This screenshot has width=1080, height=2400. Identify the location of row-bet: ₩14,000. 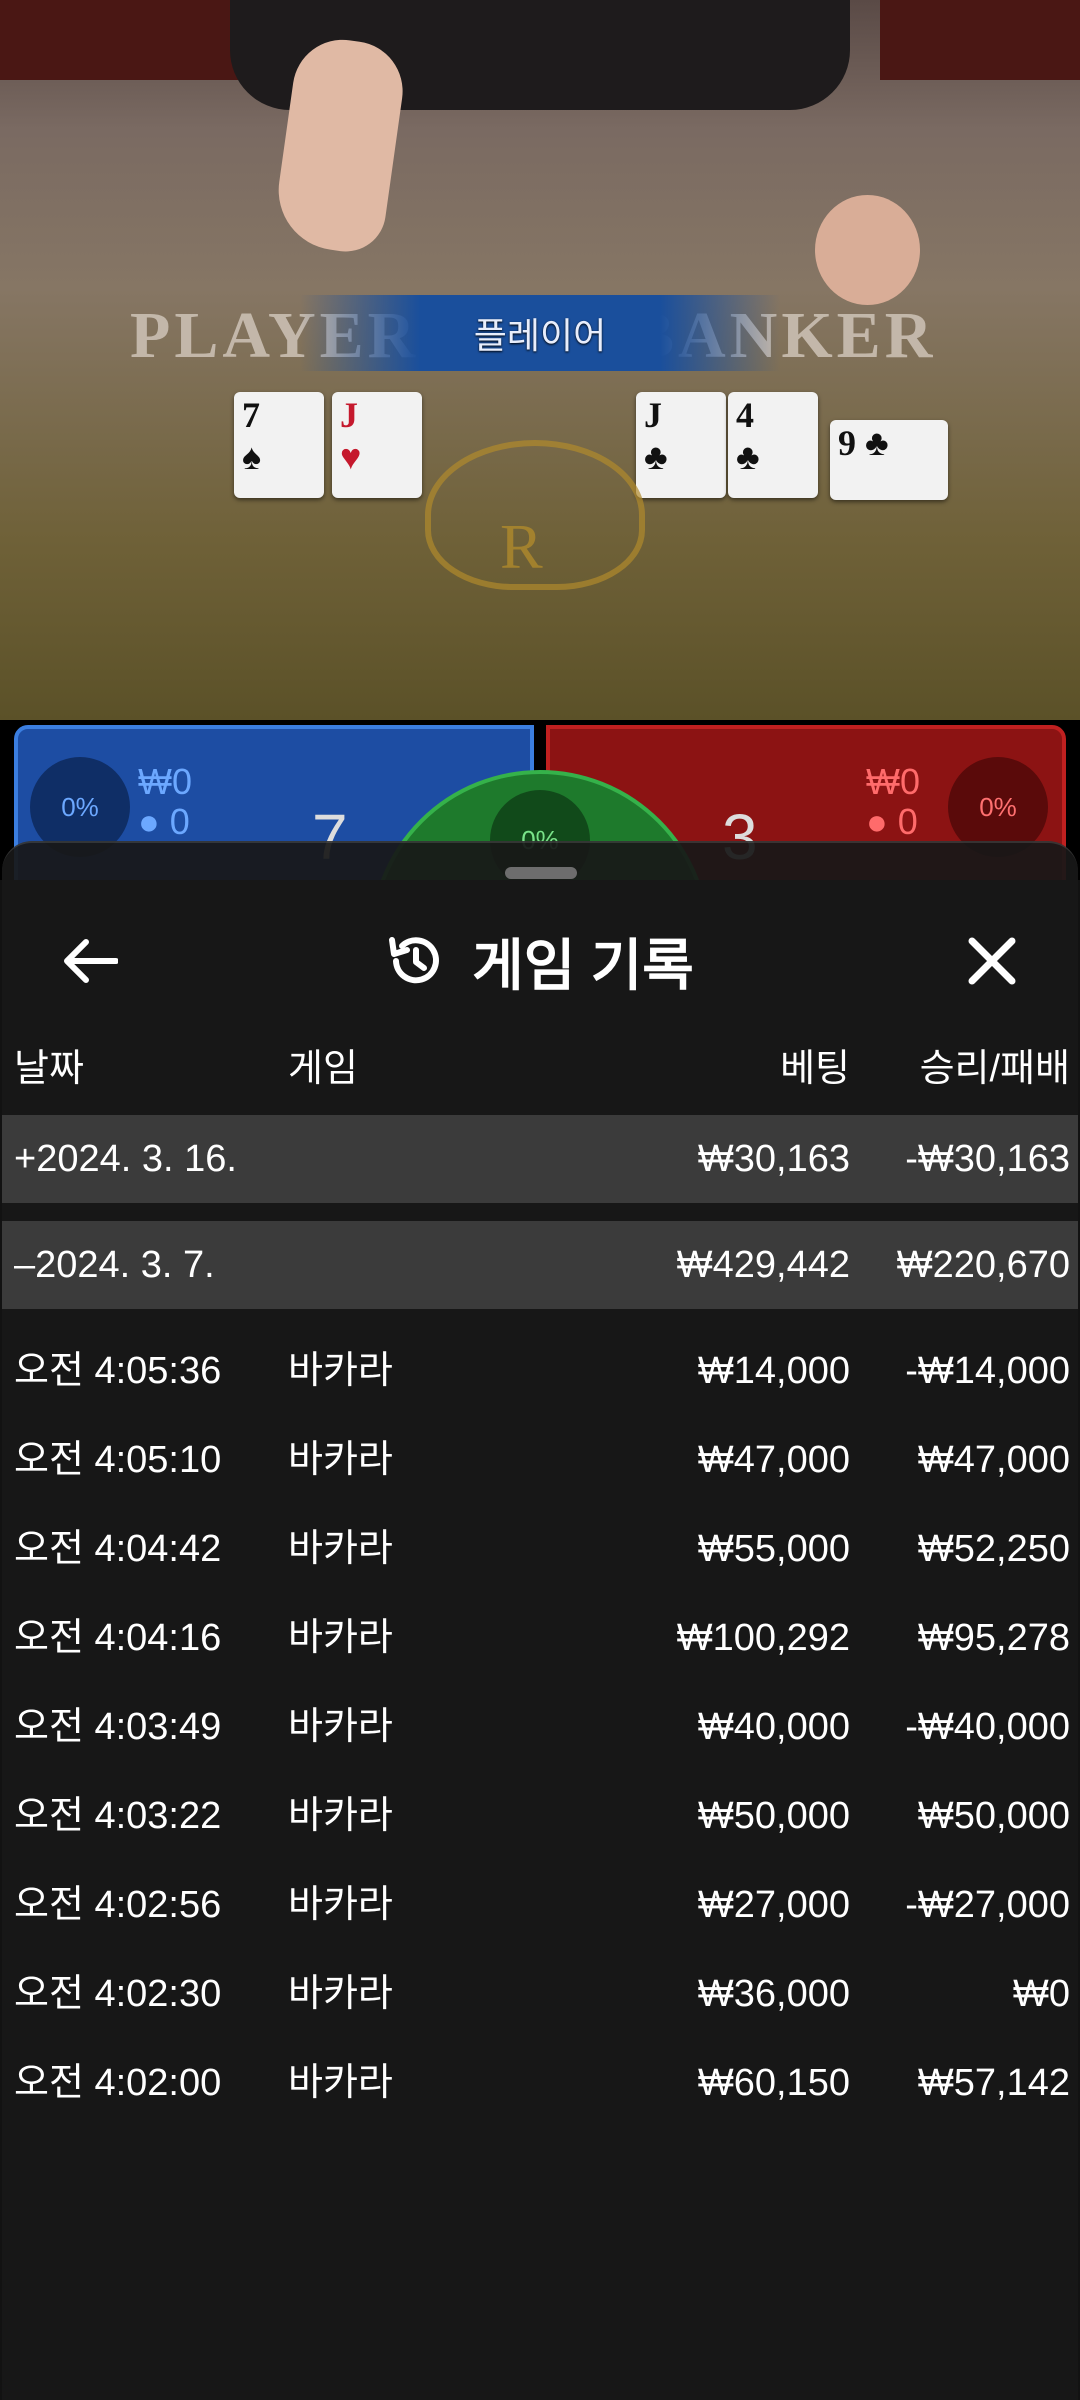
(773, 1371).